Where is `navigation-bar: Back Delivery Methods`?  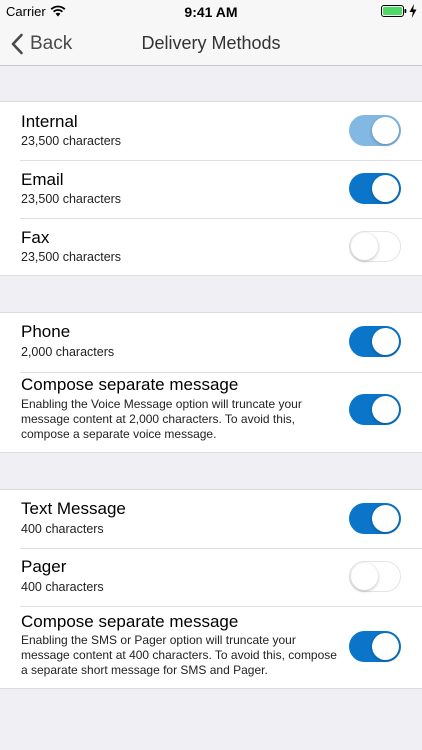 navigation-bar: Back Delivery Methods is located at coordinates (211, 45).